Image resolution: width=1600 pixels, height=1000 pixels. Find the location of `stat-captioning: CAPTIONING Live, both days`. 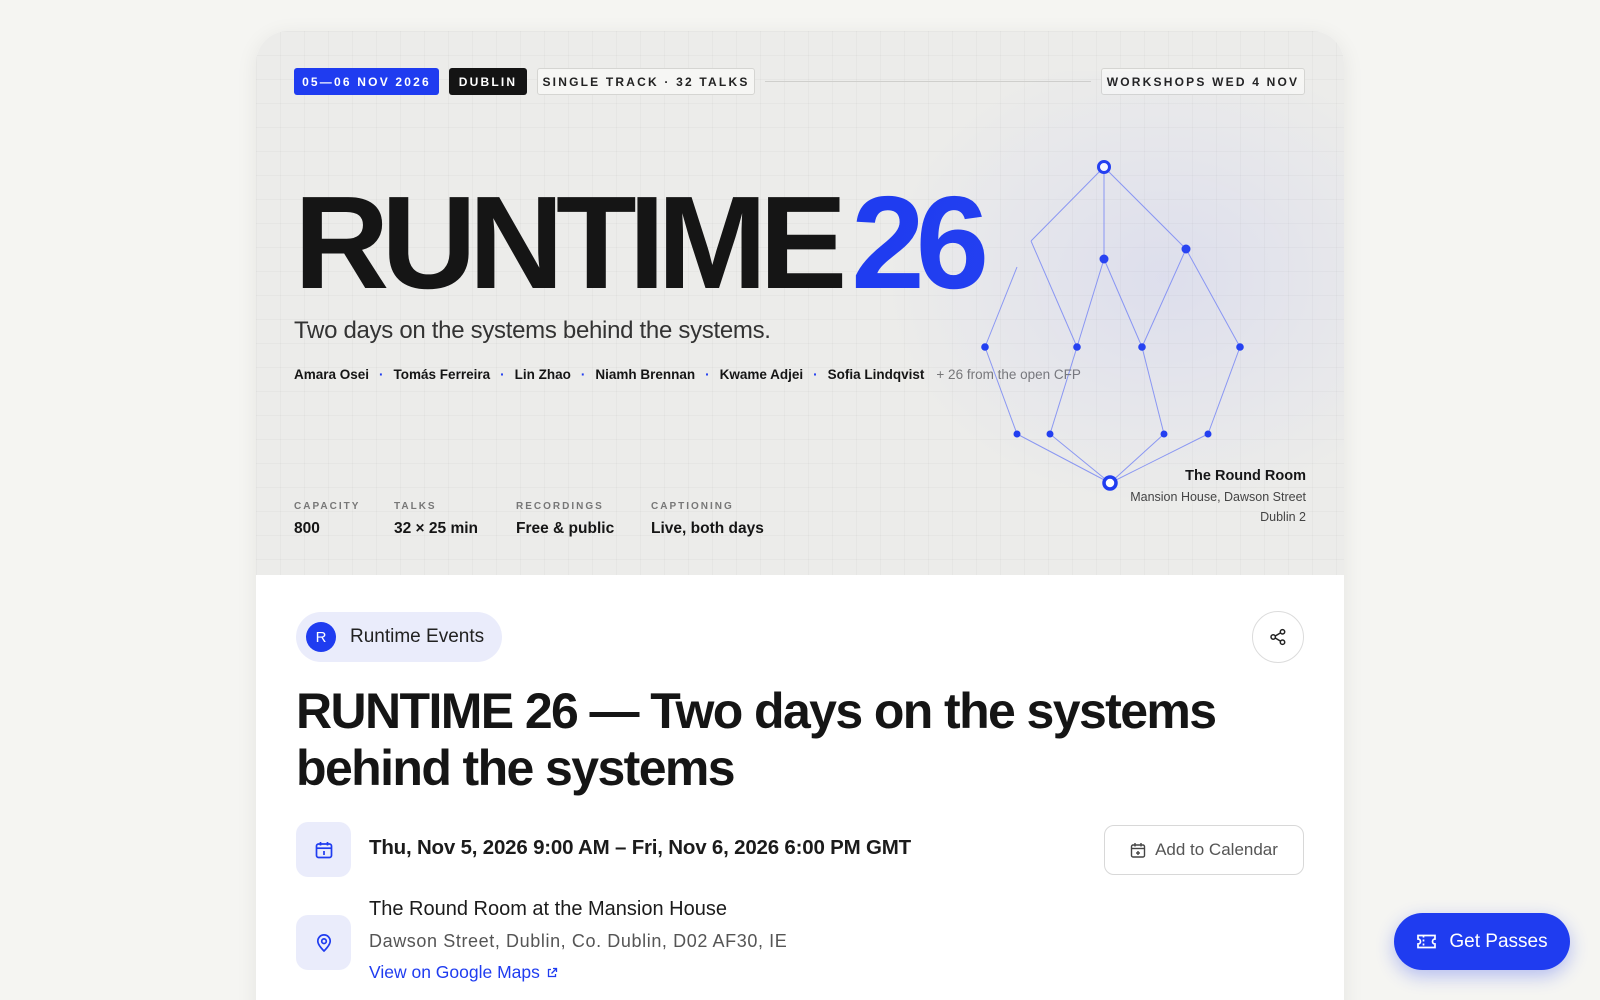

stat-captioning: CAPTIONING Live, both days is located at coordinates (707, 519).